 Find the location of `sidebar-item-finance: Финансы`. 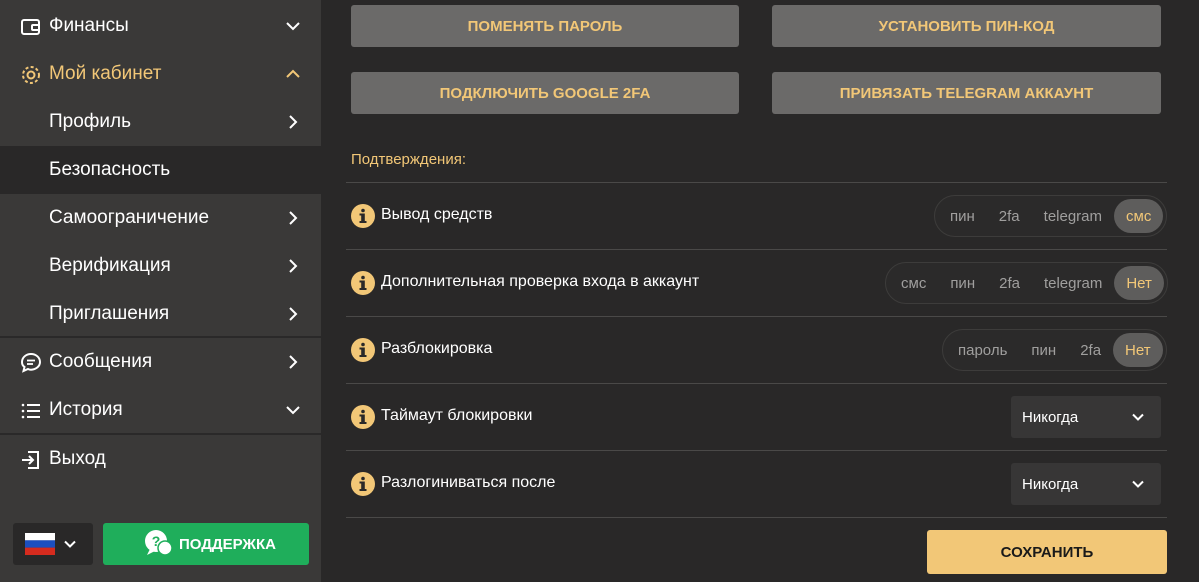

sidebar-item-finance: Финансы is located at coordinates (160, 26).